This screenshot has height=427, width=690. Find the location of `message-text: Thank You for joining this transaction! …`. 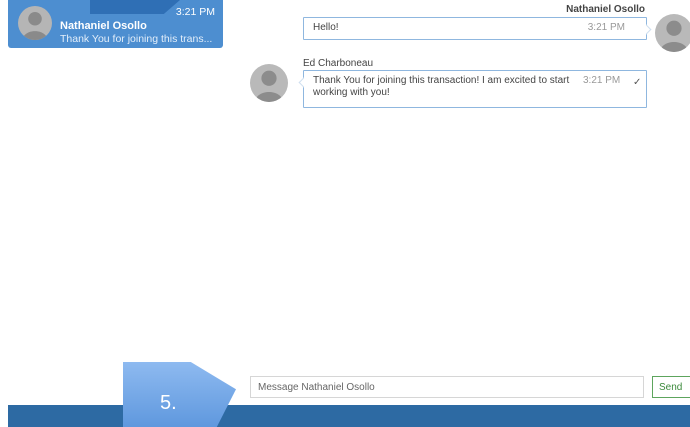

message-text: Thank You for joining this transaction! … is located at coordinates (441, 87).